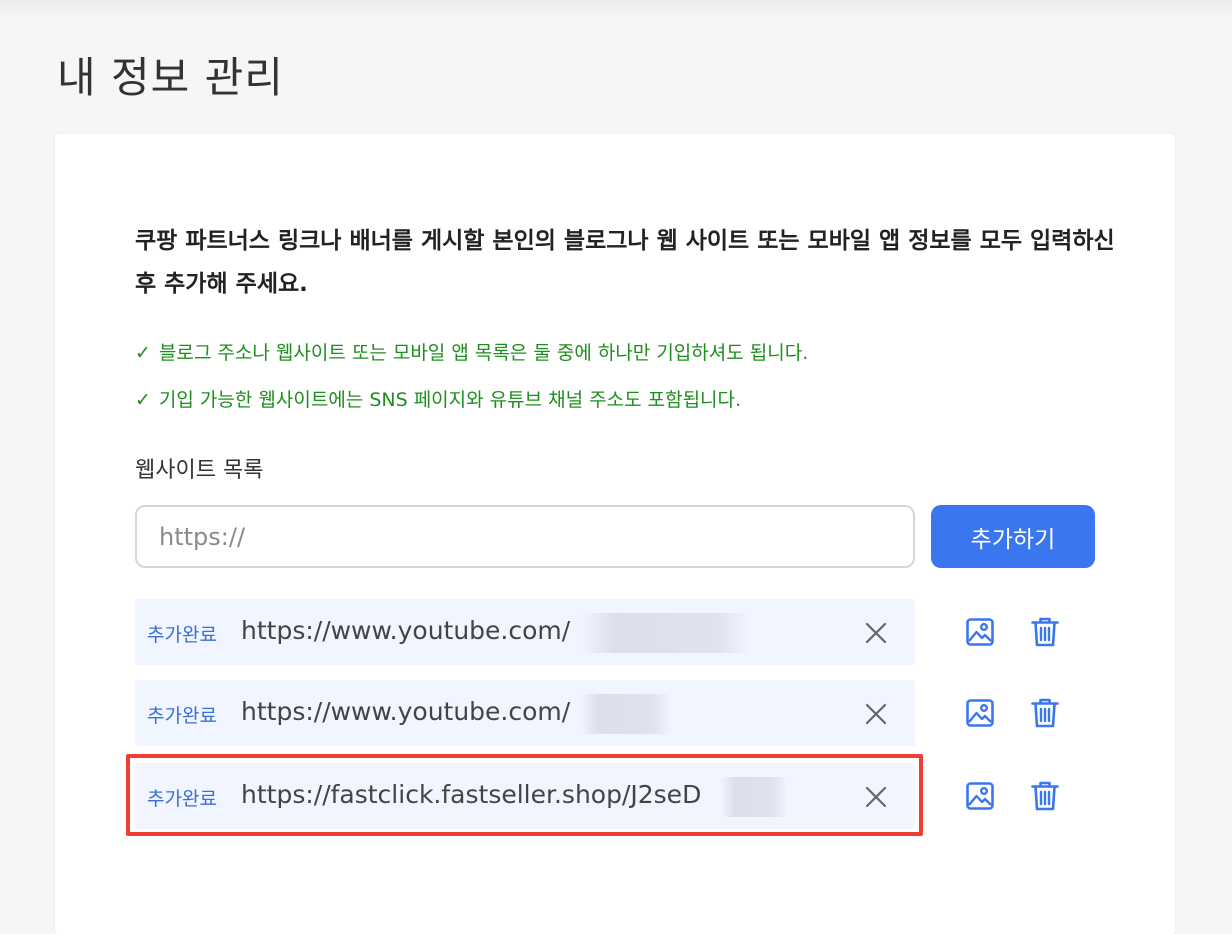 This screenshot has height=934, width=1232. What do you see at coordinates (199, 470) in the screenshot?
I see `website-list-label: 웹사이트 목록` at bounding box center [199, 470].